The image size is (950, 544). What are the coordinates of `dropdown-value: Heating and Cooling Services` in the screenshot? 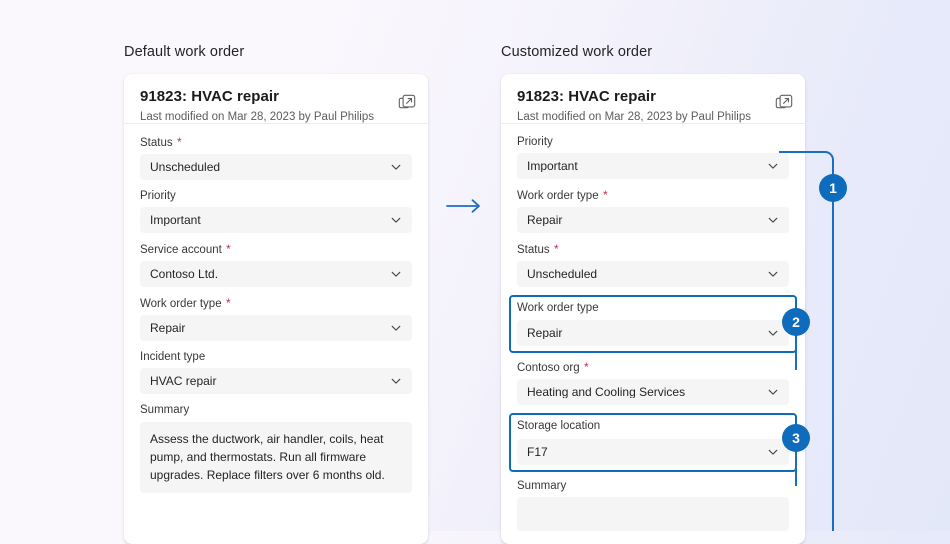 It's located at (606, 392).